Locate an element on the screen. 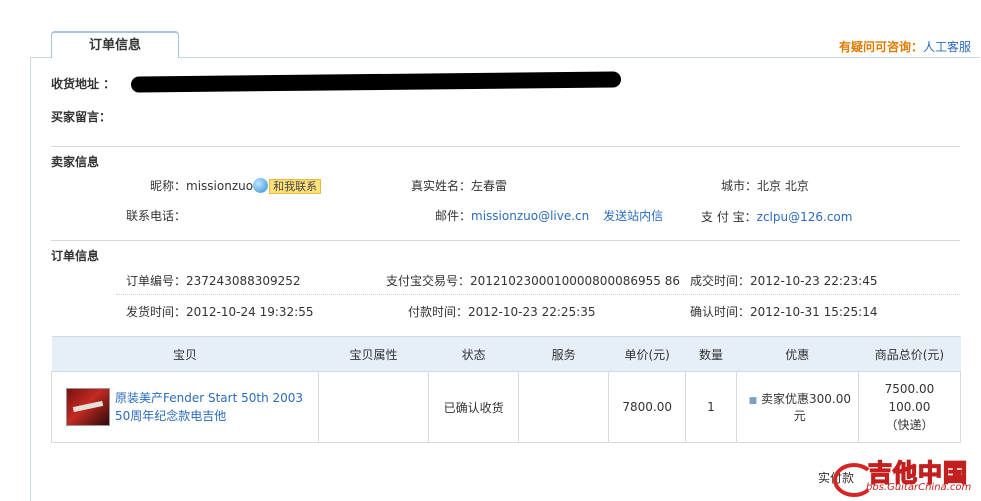 The height and width of the screenshot is (501, 981). header-unit-price: 单价(元) is located at coordinates (647, 354).